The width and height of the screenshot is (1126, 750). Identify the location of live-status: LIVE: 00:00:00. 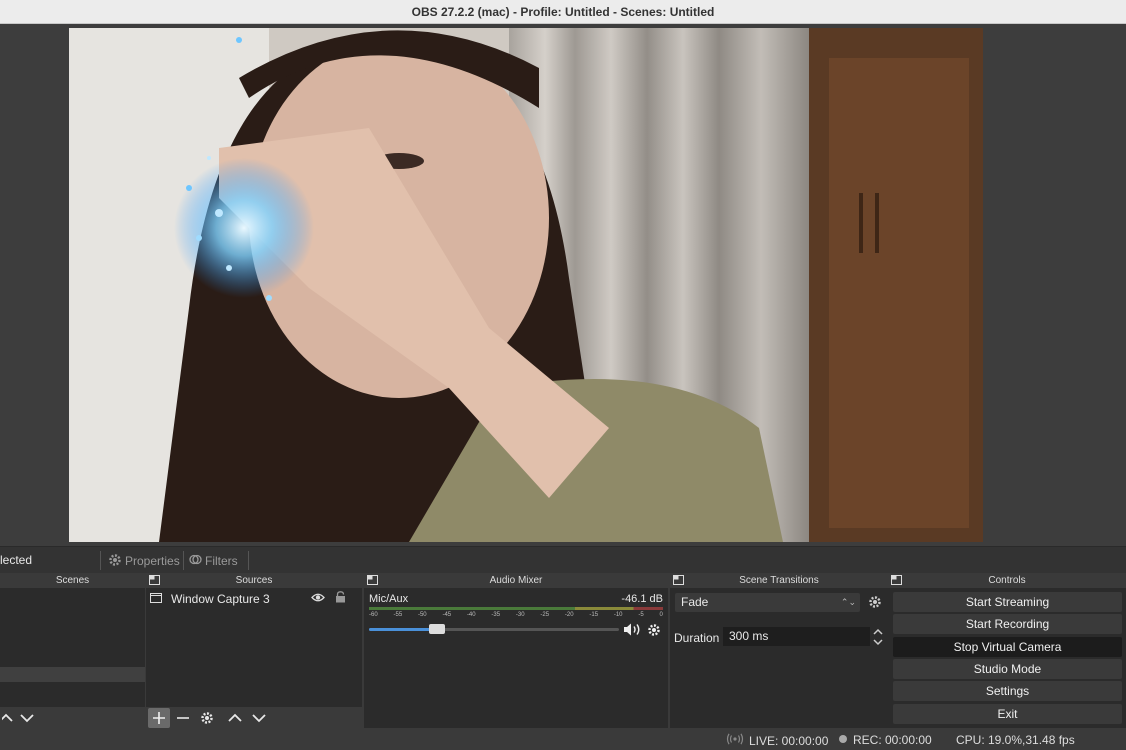
(777, 740).